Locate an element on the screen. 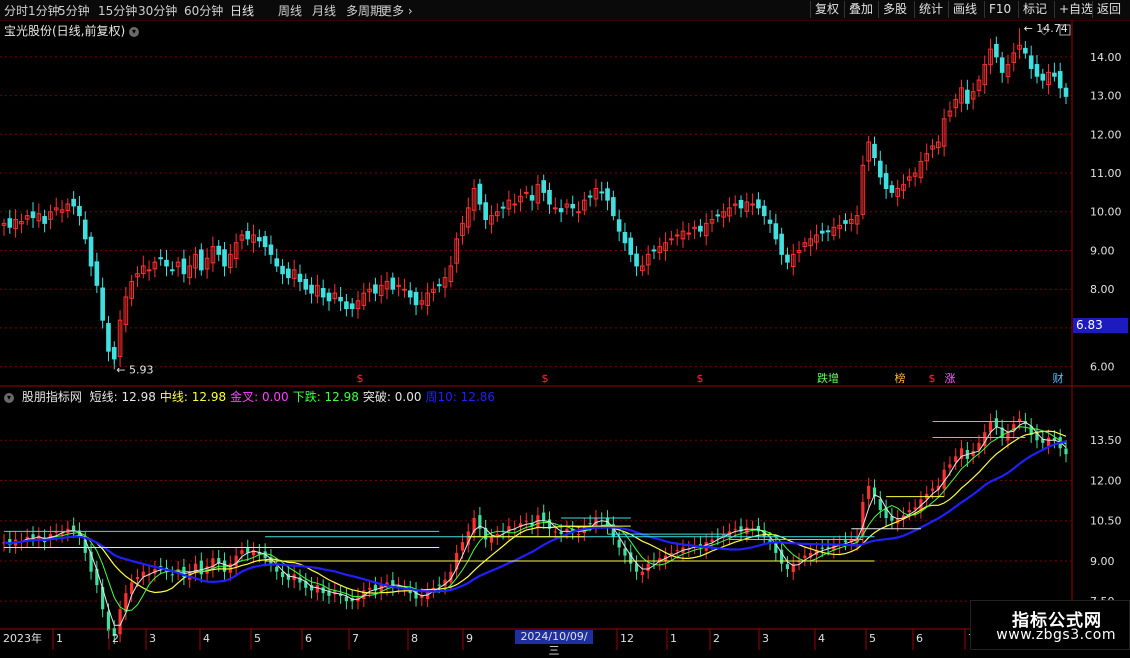  watermark-url: www.zbgs3.com is located at coordinates (1056, 635).